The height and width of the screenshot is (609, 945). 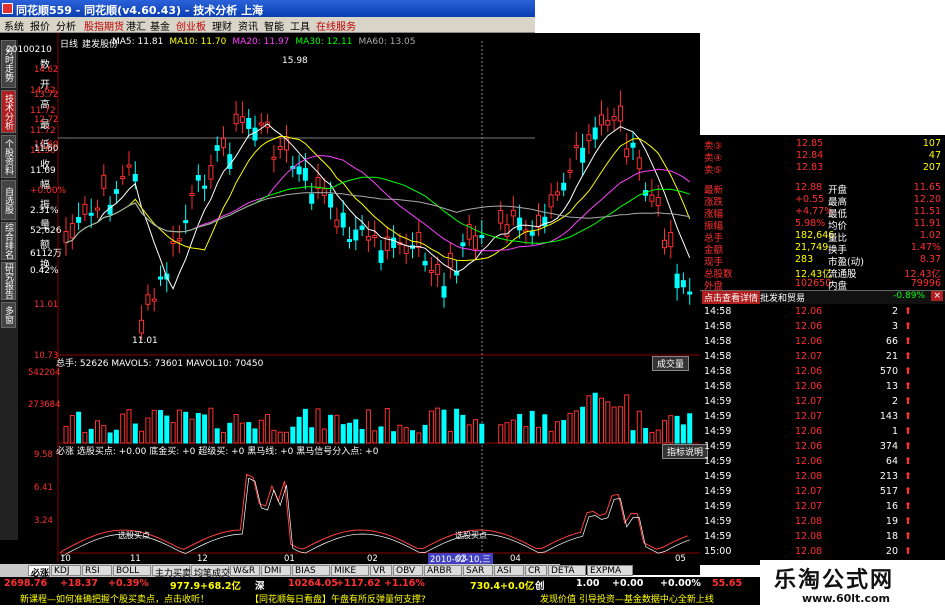 I want to click on indicator-tab: CR, so click(x=536, y=570).